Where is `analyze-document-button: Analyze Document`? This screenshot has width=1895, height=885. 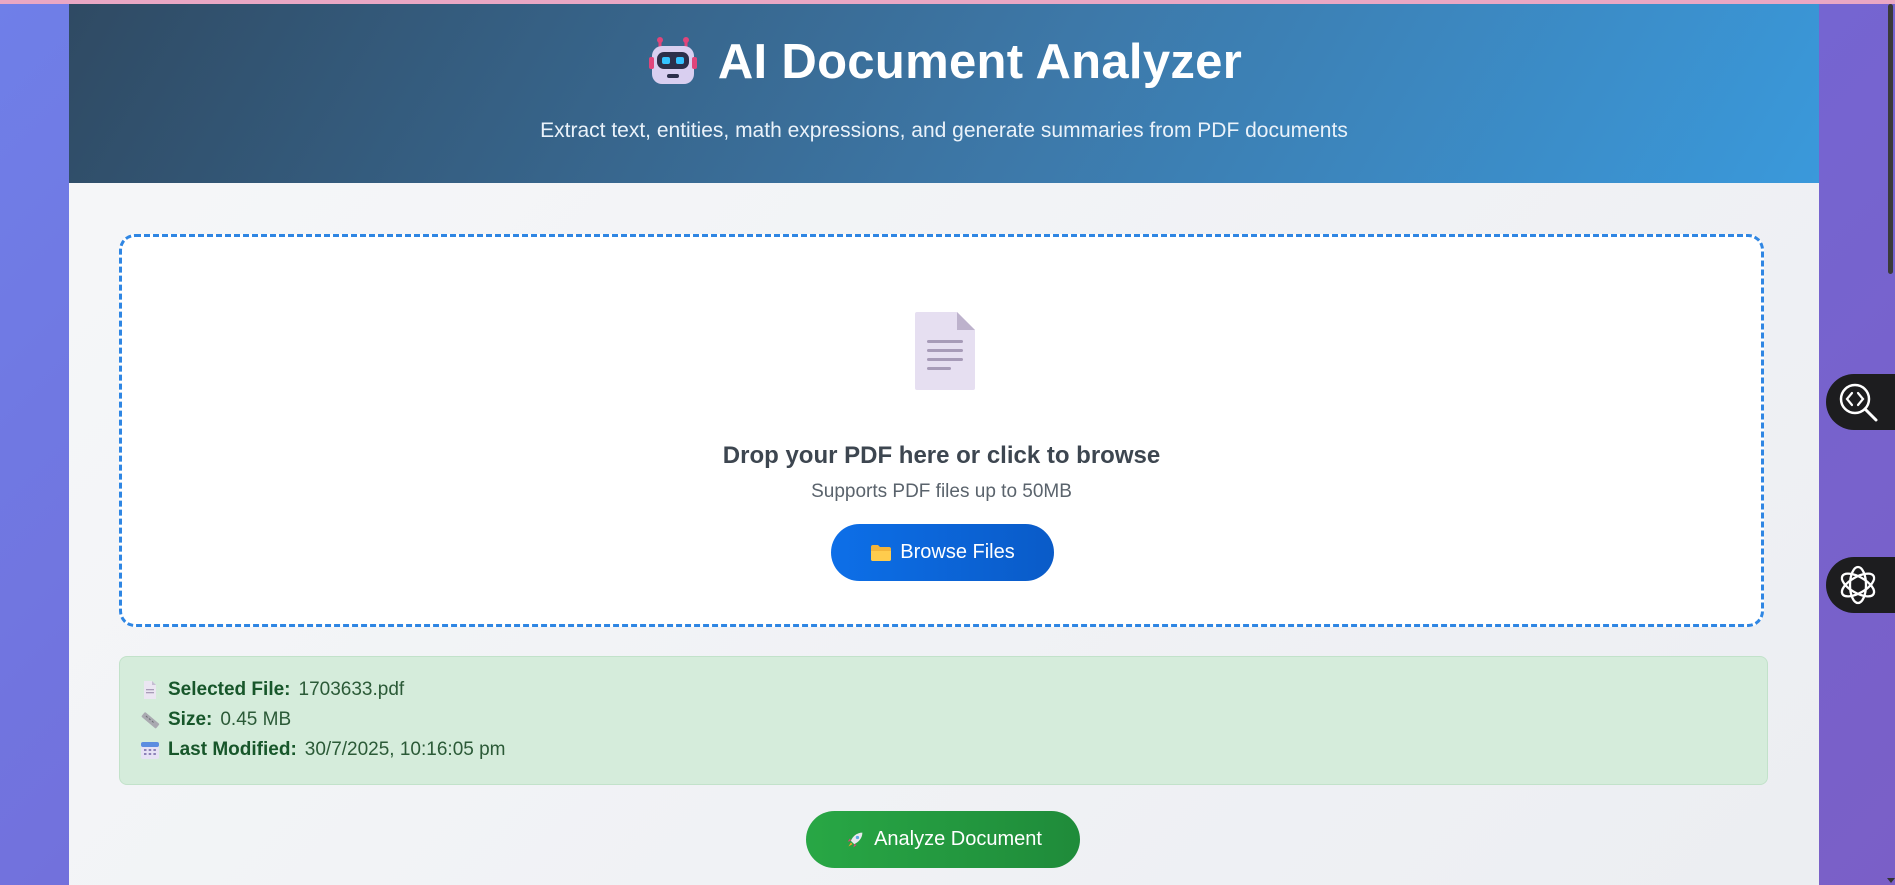
analyze-document-button: Analyze Document is located at coordinates (943, 839).